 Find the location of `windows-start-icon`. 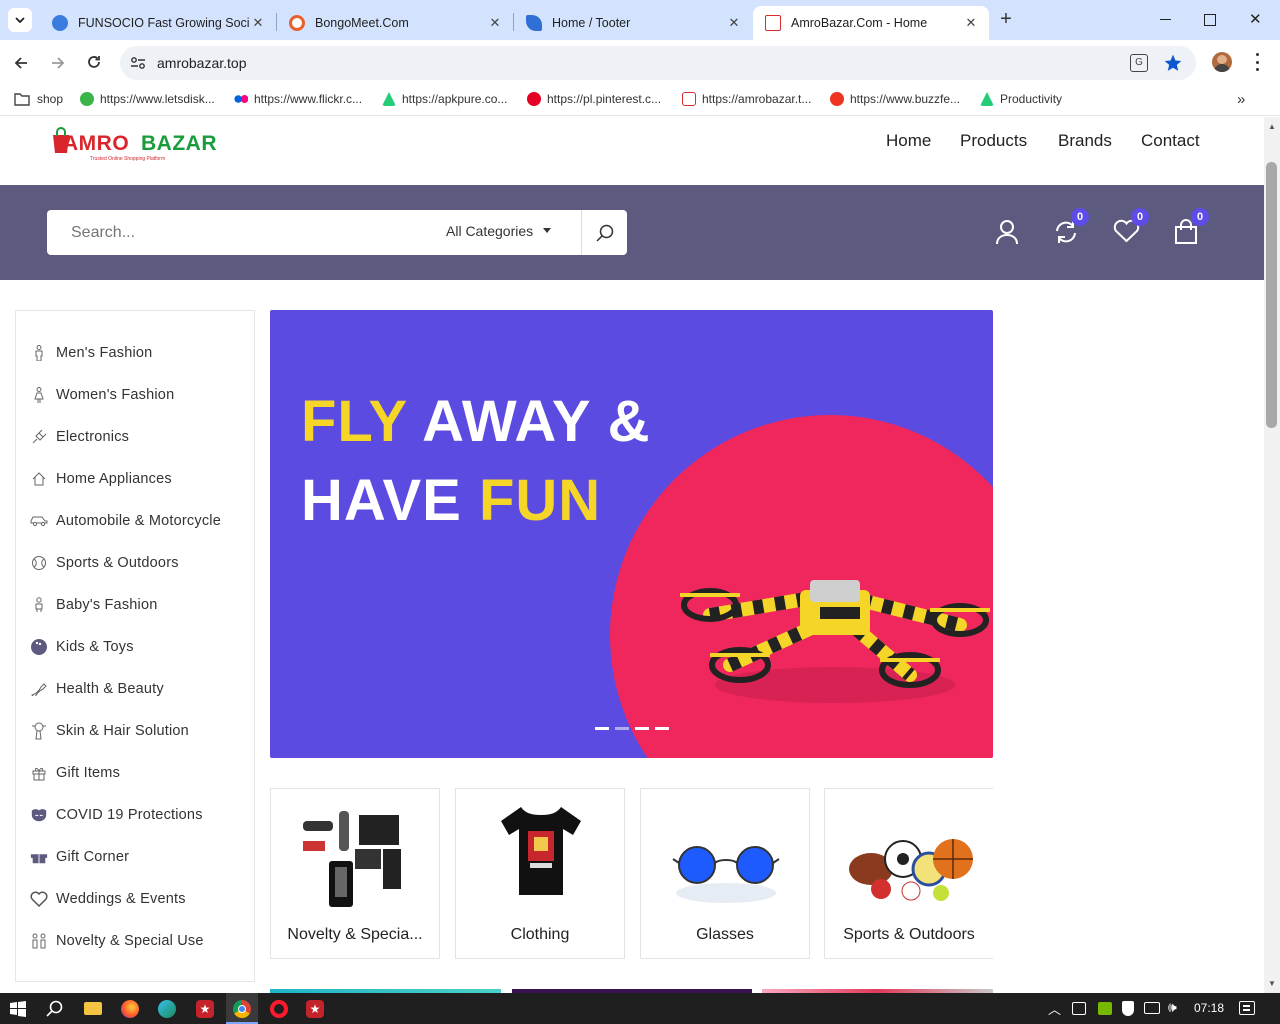

windows-start-icon is located at coordinates (18, 1009).